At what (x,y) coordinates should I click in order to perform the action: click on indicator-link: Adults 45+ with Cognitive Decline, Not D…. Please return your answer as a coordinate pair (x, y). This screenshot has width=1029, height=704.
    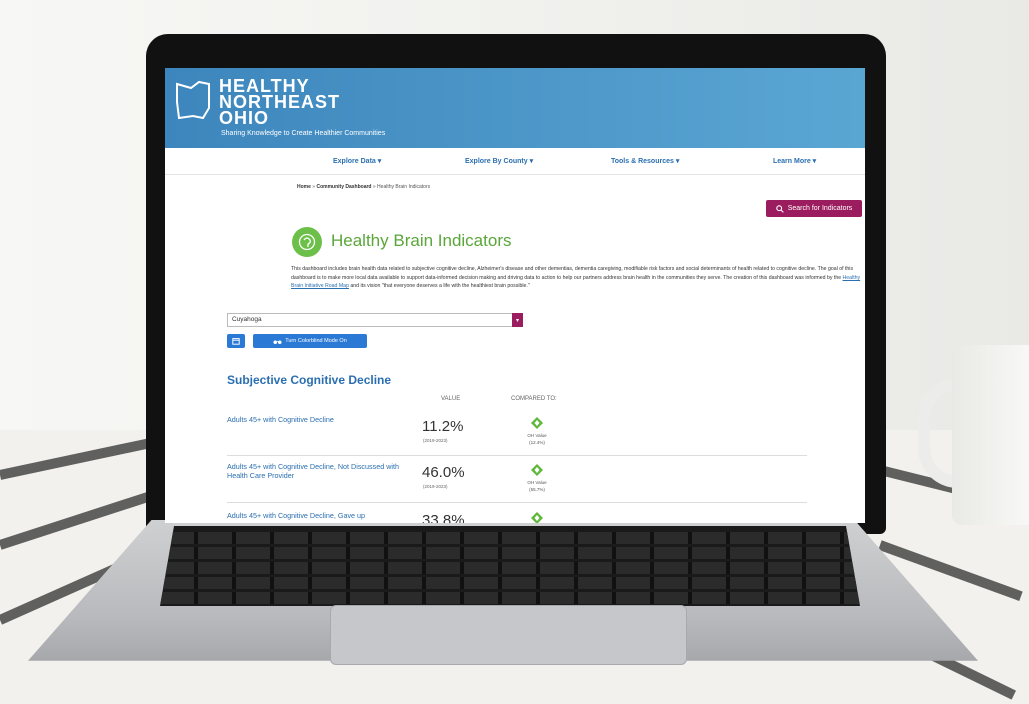
    Looking at the image, I should click on (314, 471).